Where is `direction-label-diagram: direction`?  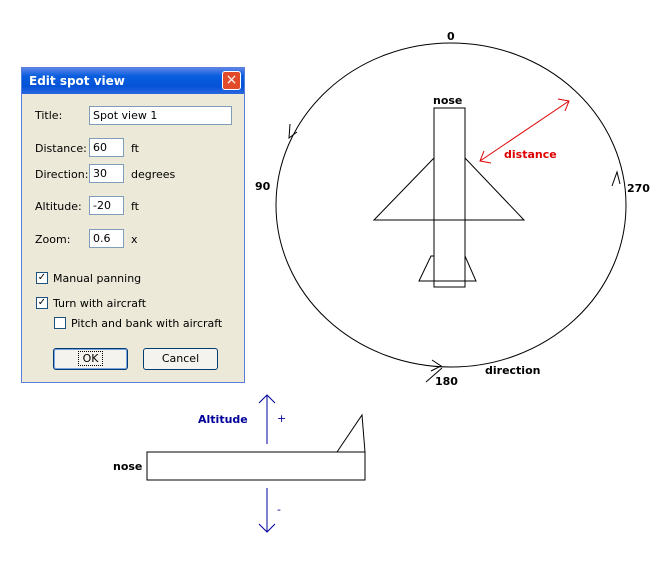 direction-label-diagram: direction is located at coordinates (513, 370).